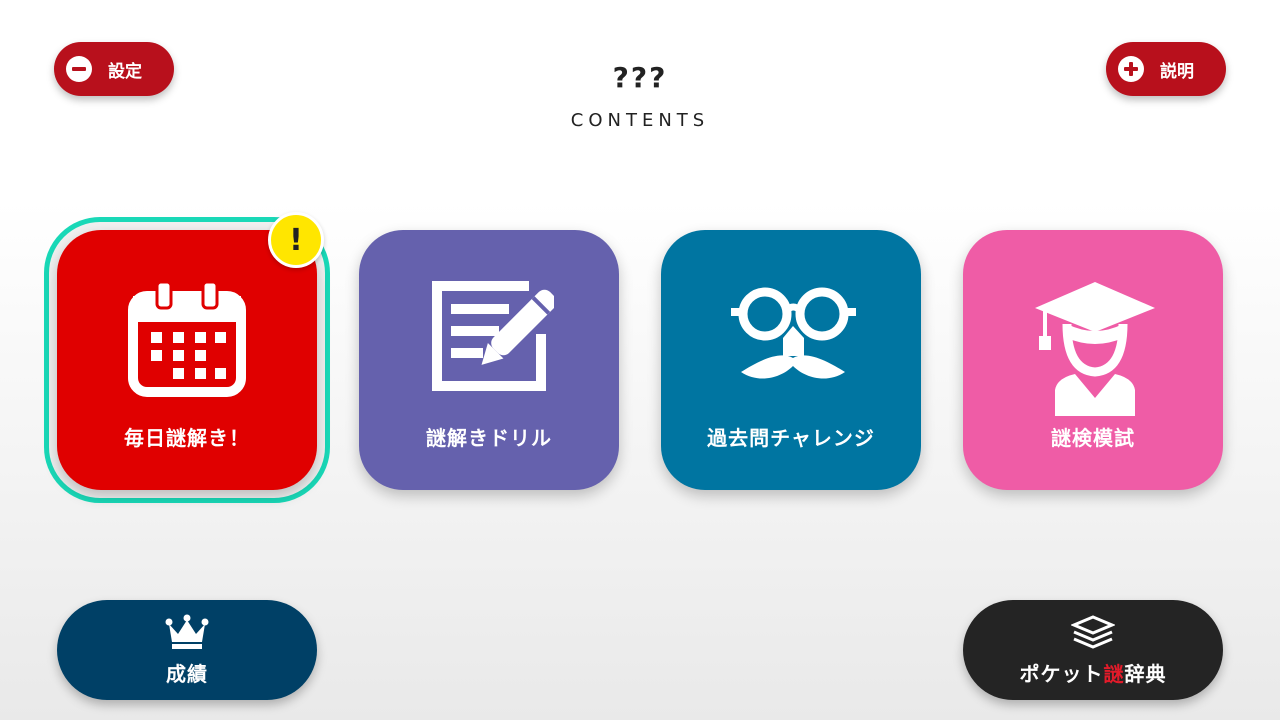 This screenshot has height=720, width=1280. What do you see at coordinates (79, 69) in the screenshot?
I see `minus-icon` at bounding box center [79, 69].